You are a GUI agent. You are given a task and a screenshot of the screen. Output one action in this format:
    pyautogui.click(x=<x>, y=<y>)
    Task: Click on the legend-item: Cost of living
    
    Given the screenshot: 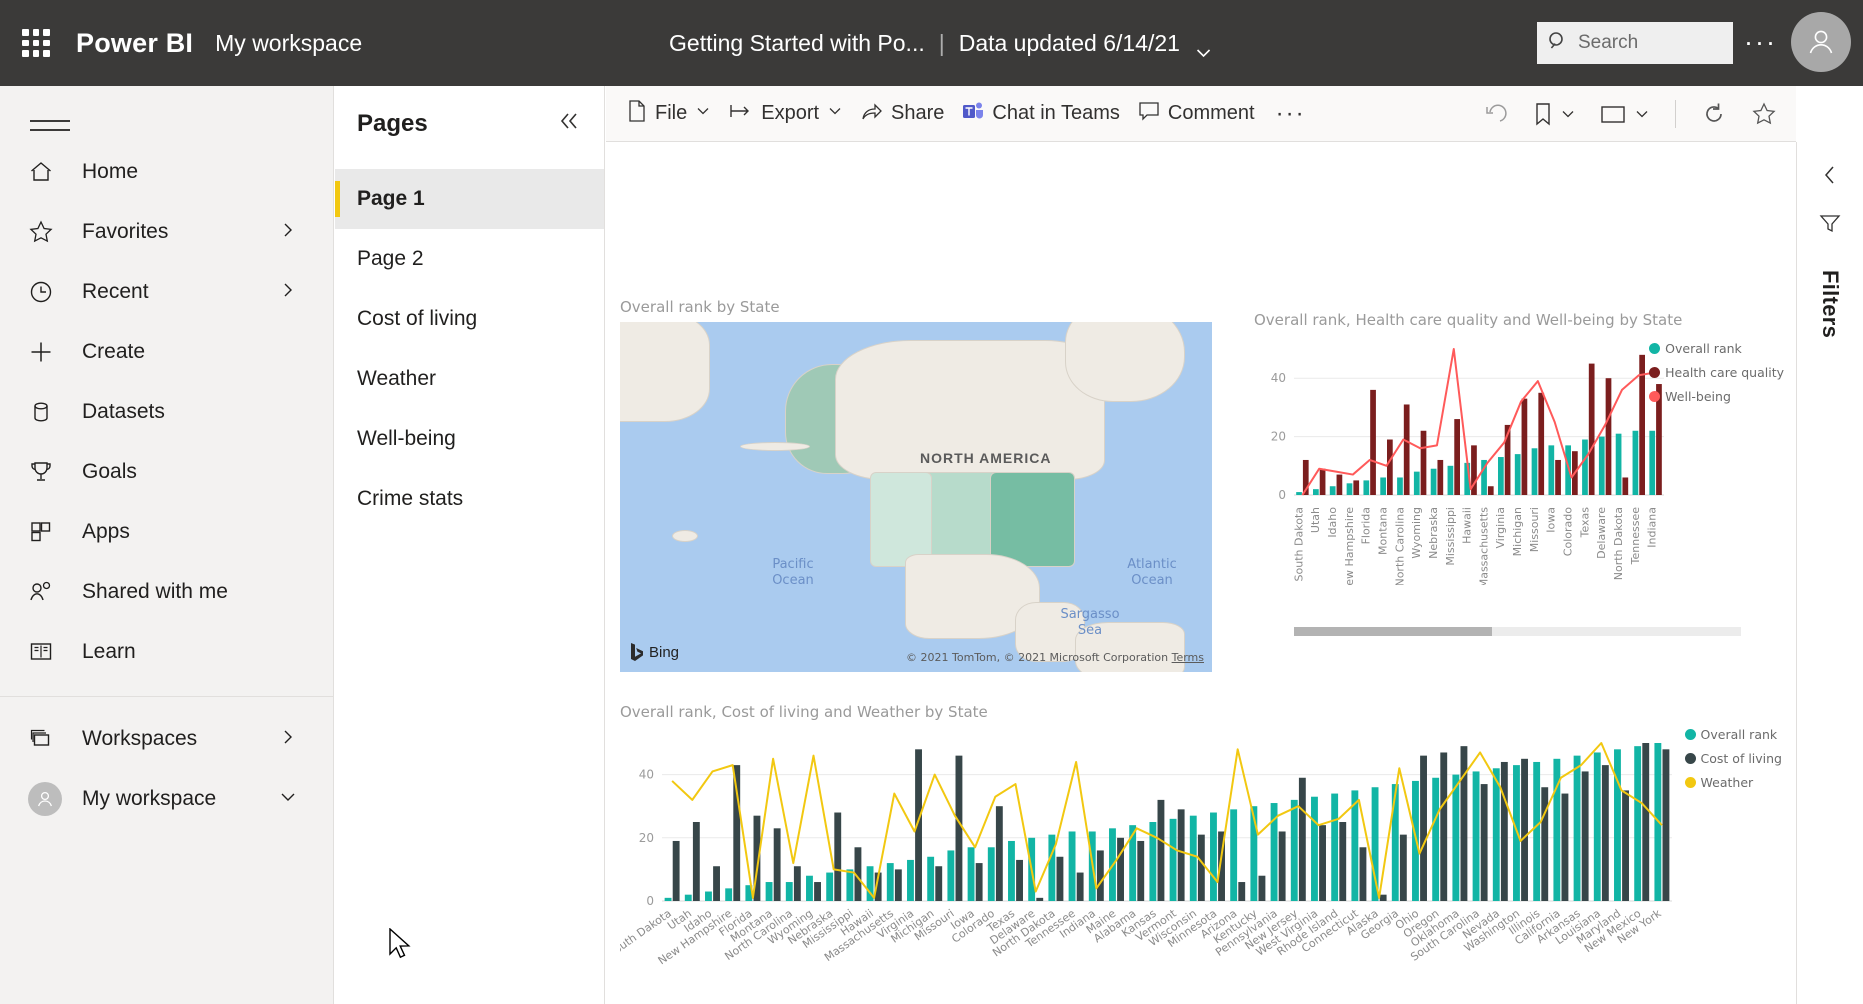 What is the action you would take?
    pyautogui.click(x=1733, y=758)
    